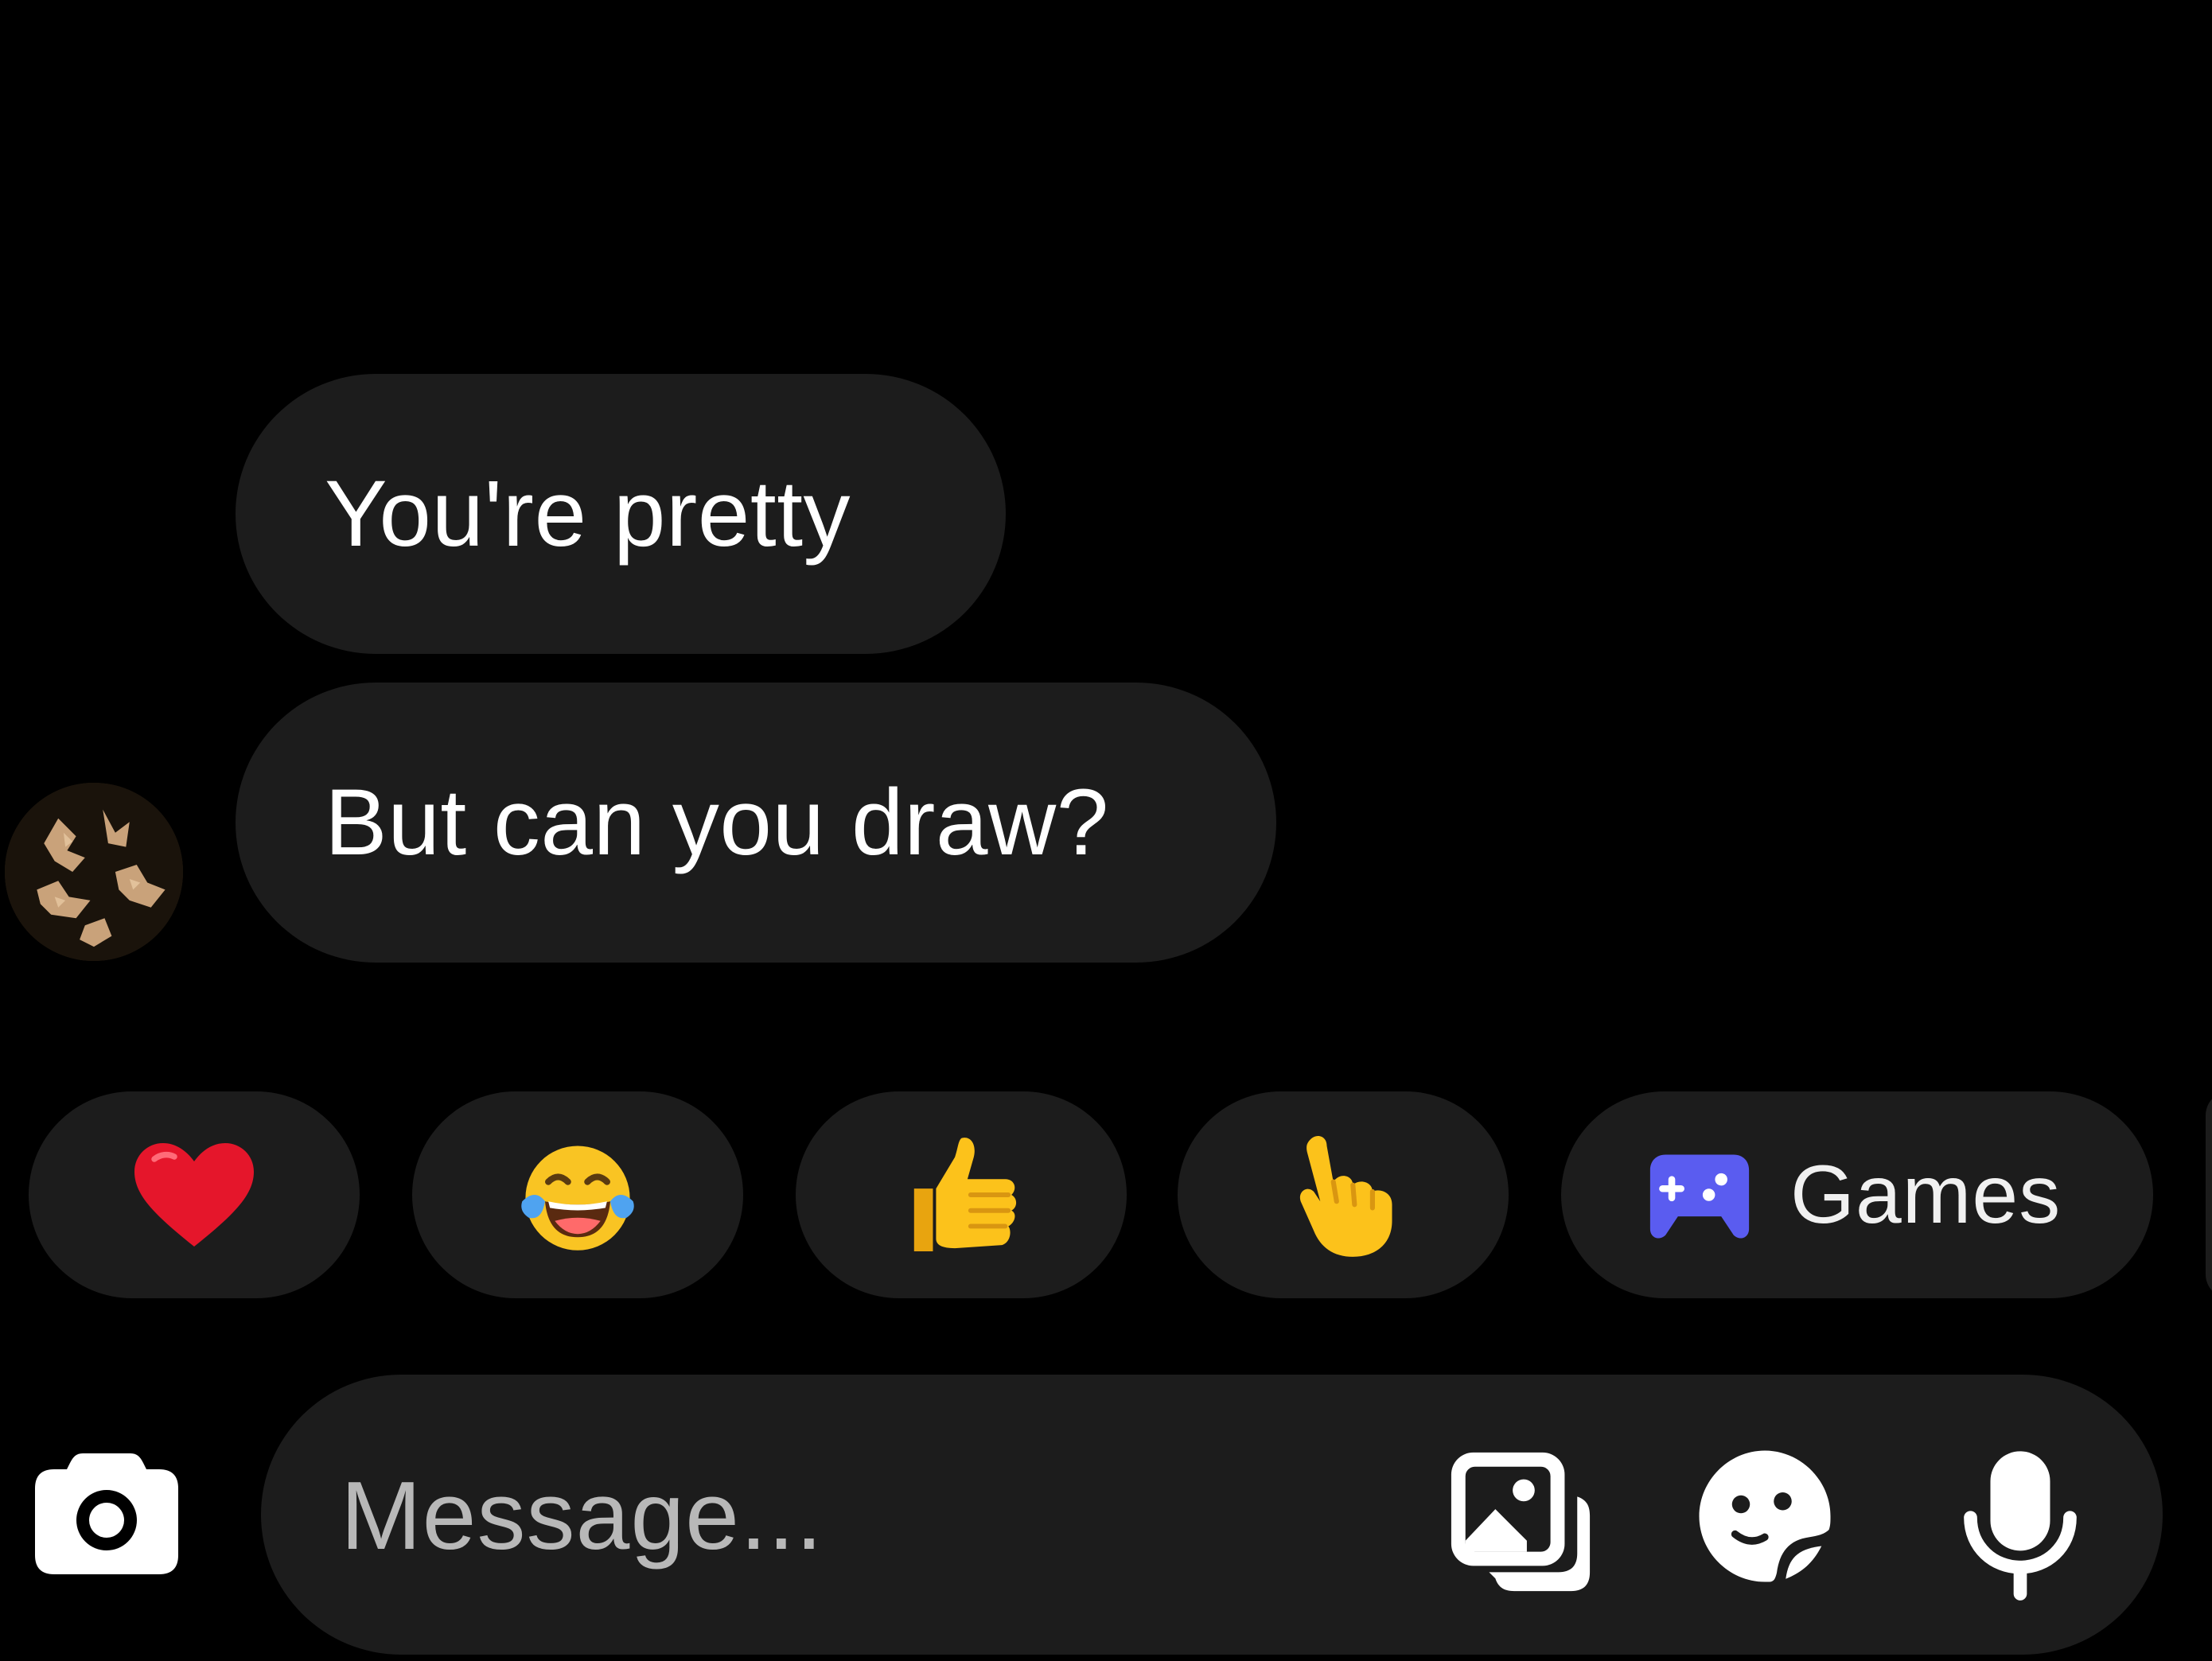  I want to click on point-reaction-button, so click(1343, 1194).